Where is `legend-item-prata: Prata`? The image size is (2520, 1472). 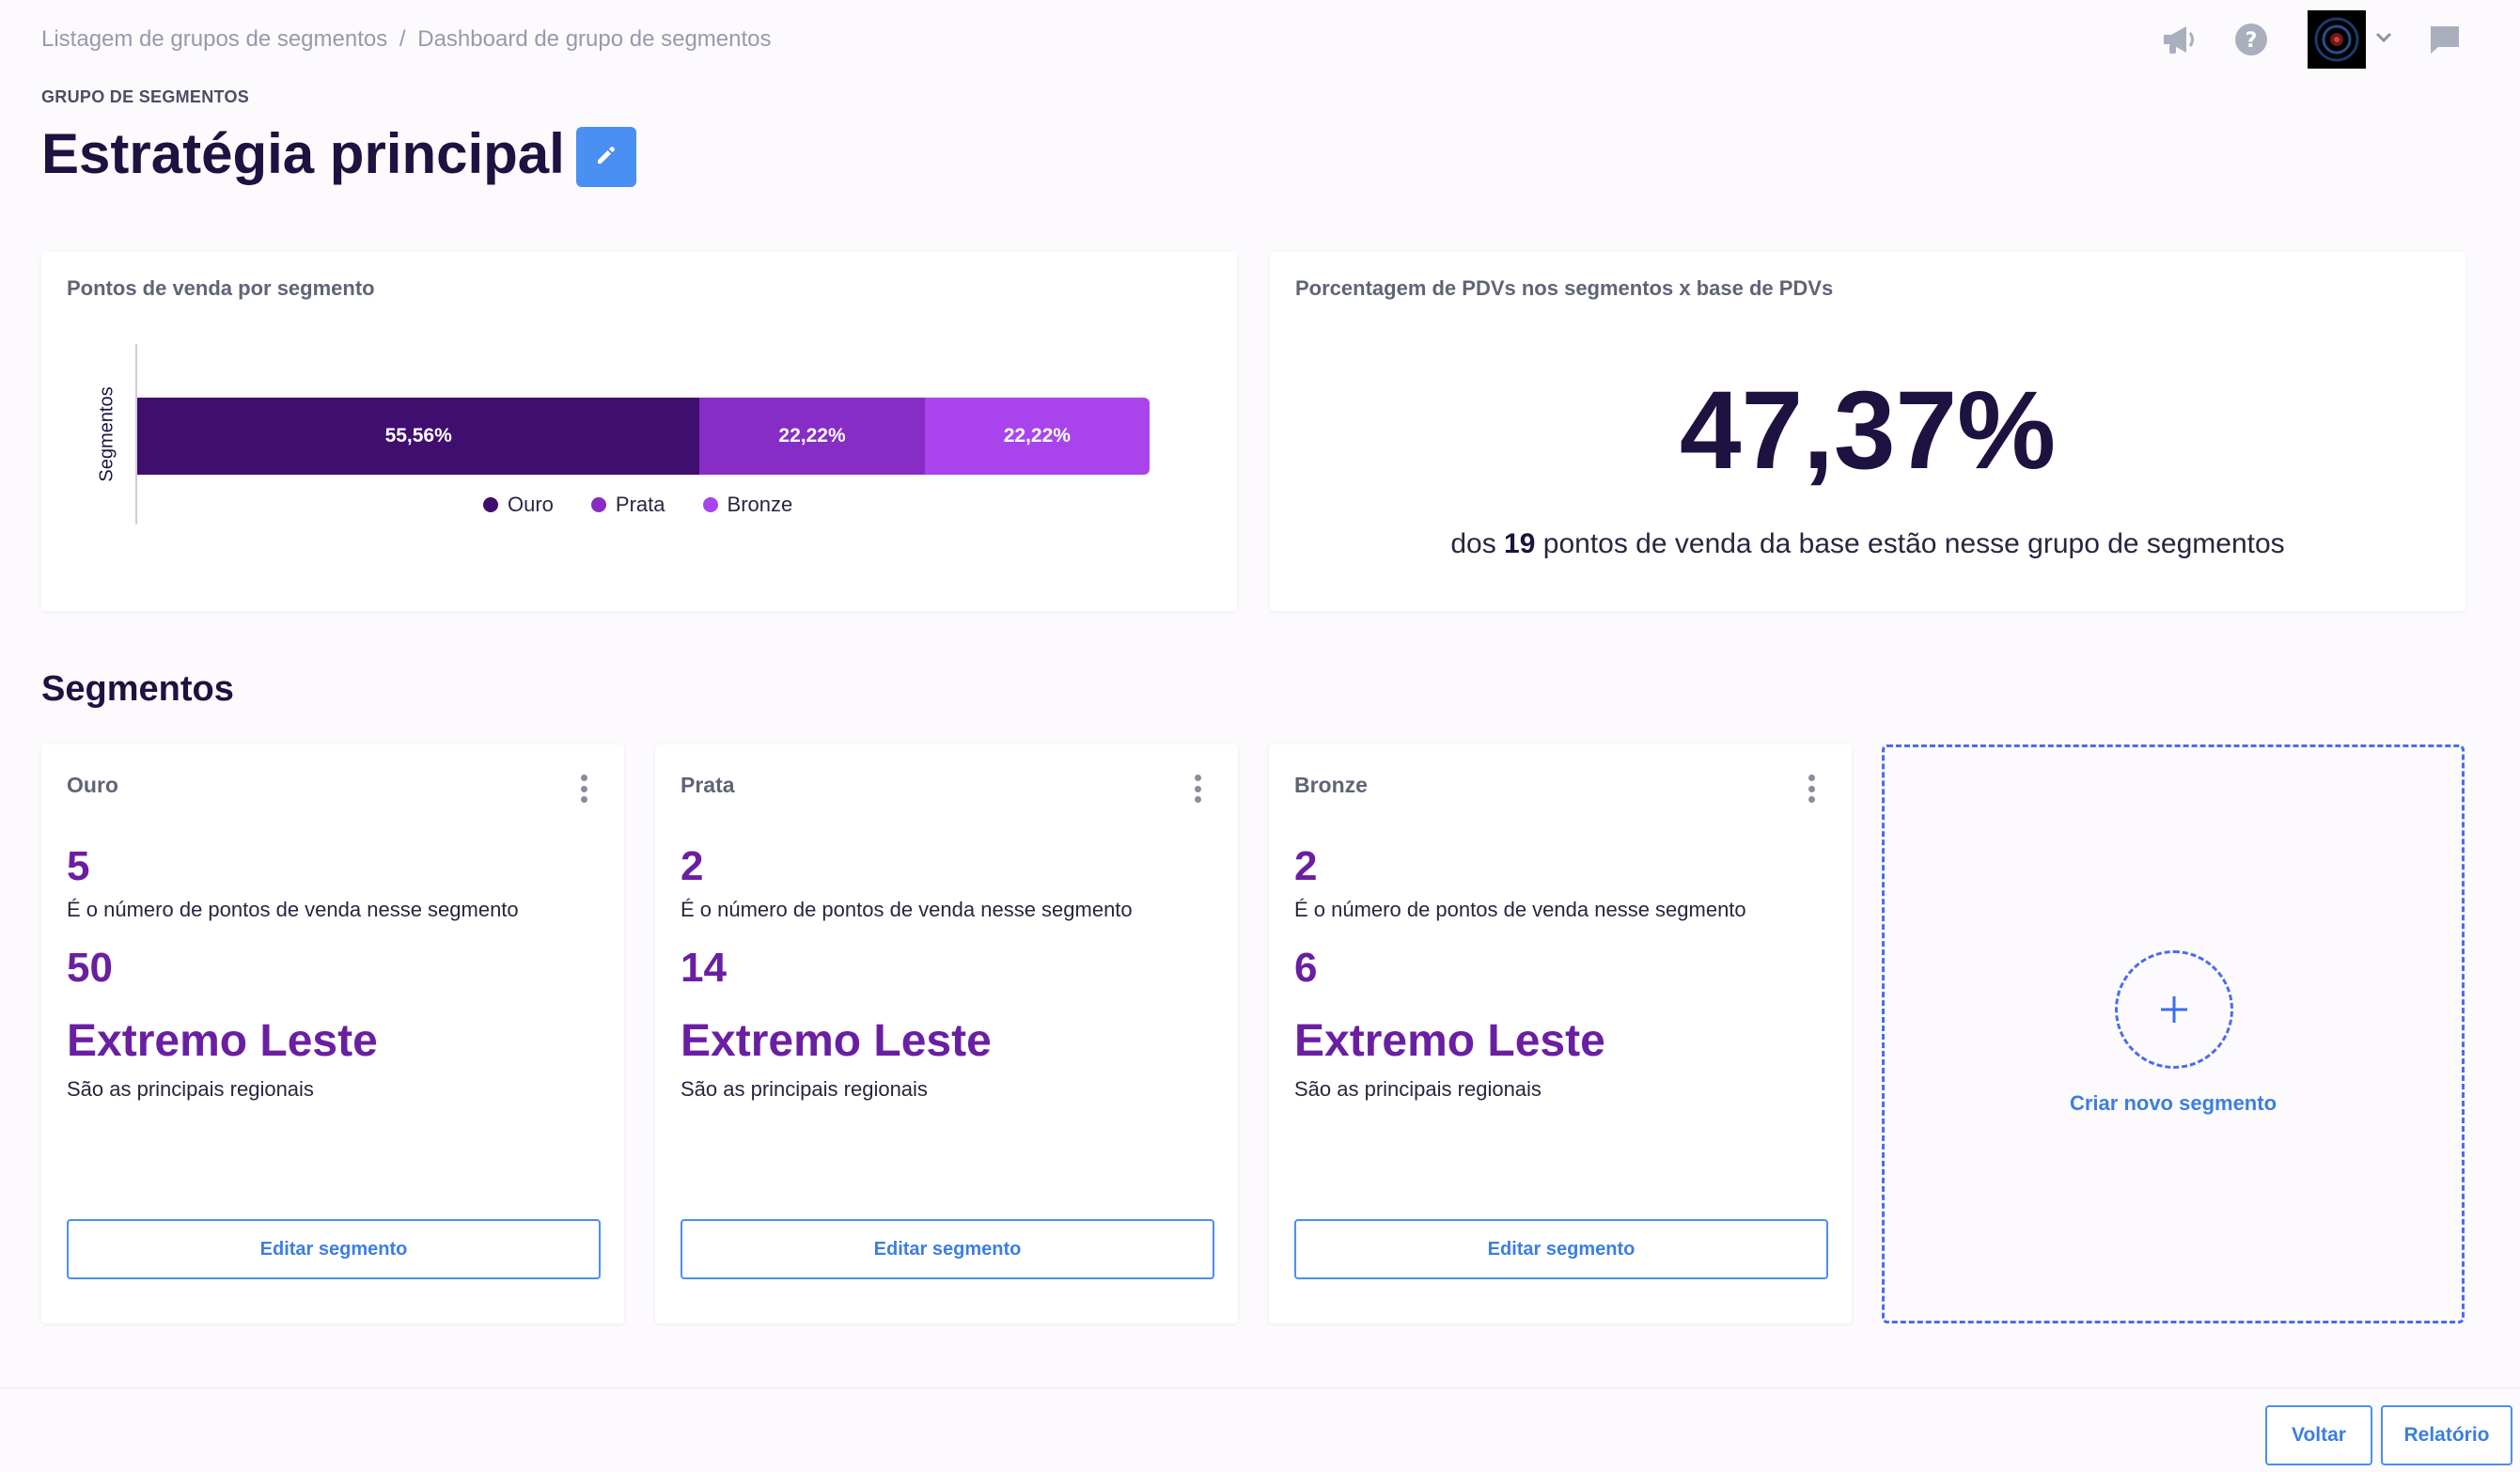 legend-item-prata: Prata is located at coordinates (628, 505).